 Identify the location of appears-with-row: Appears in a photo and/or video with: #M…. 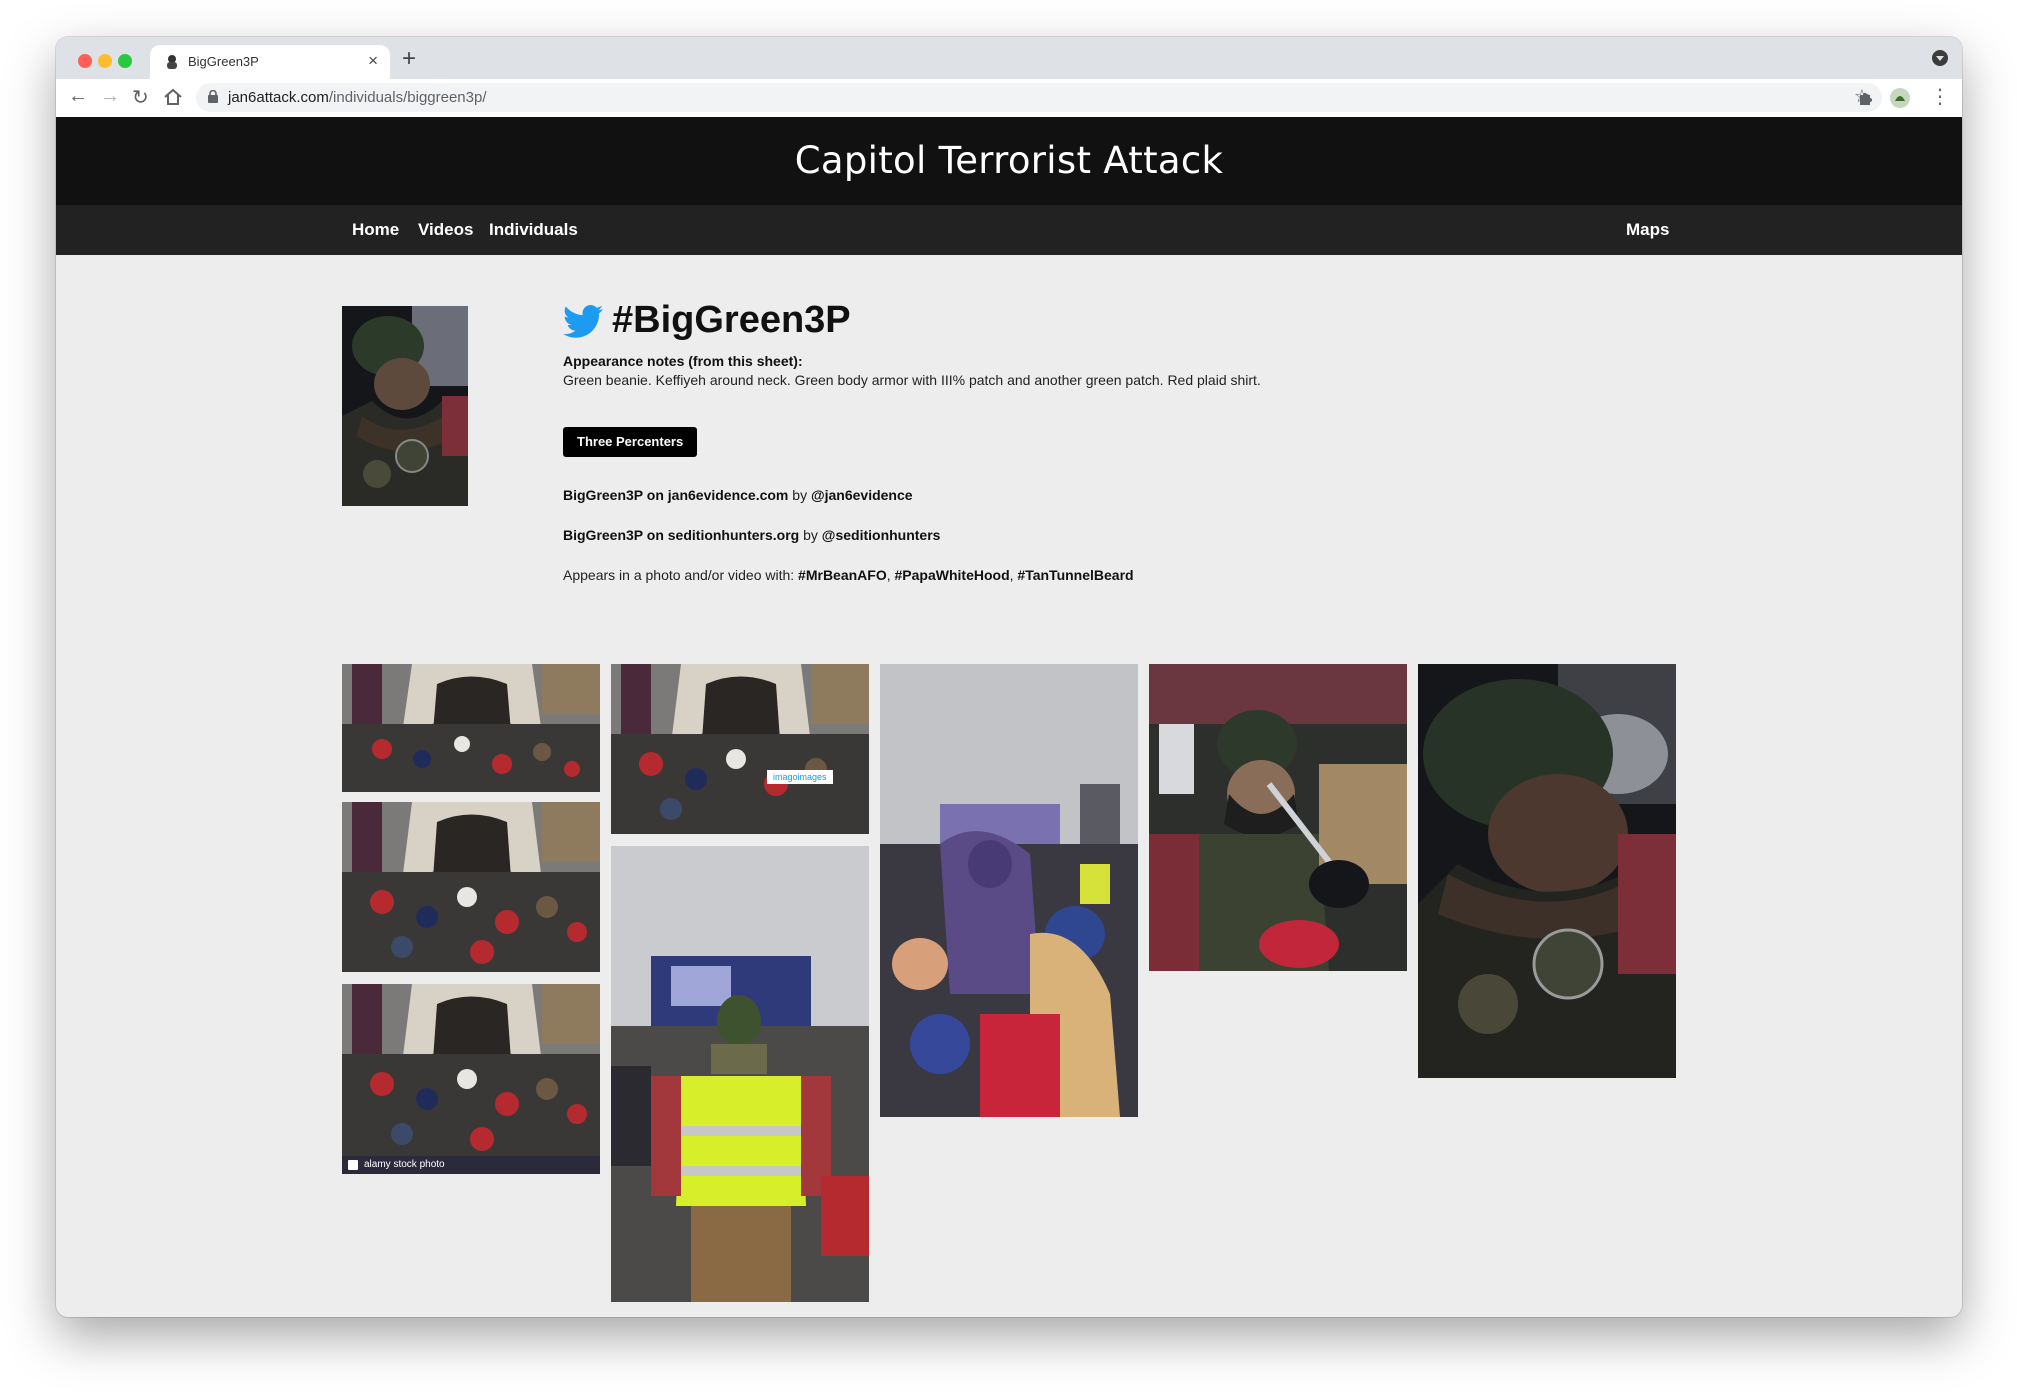
(848, 575).